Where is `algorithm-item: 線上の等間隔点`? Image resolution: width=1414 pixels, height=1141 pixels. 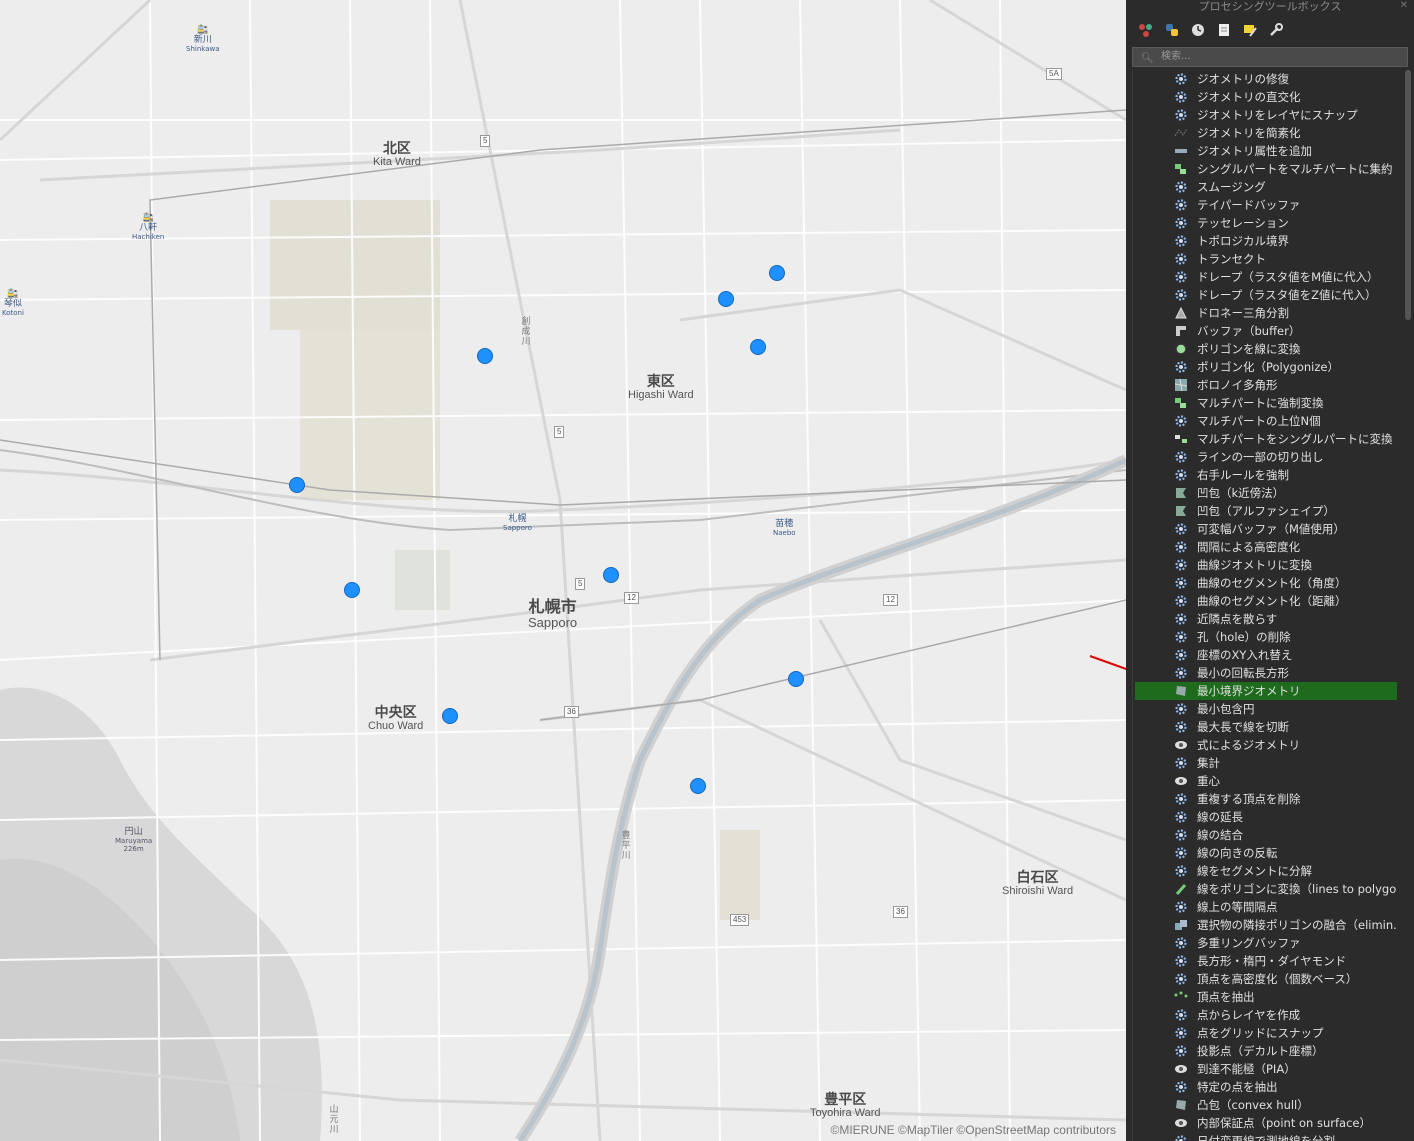 algorithm-item: 線上の等間隔点 is located at coordinates (1266, 907).